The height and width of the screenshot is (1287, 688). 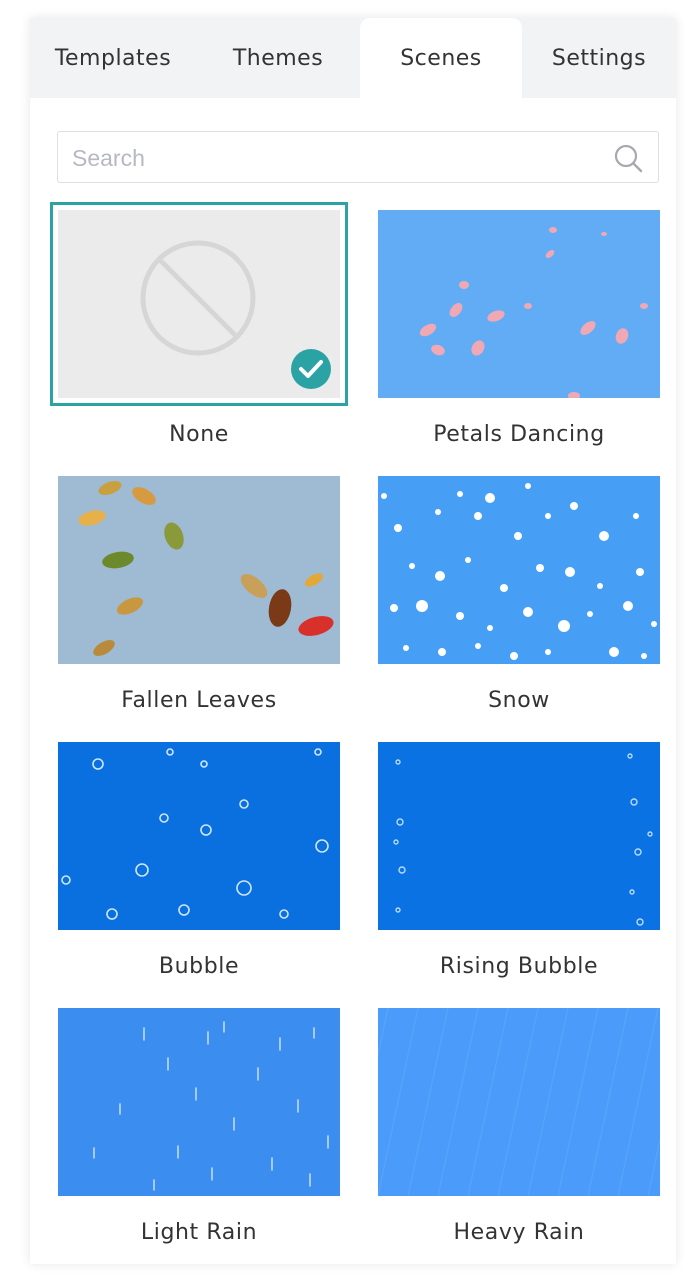 What do you see at coordinates (337, 158) in the screenshot?
I see `search-input` at bounding box center [337, 158].